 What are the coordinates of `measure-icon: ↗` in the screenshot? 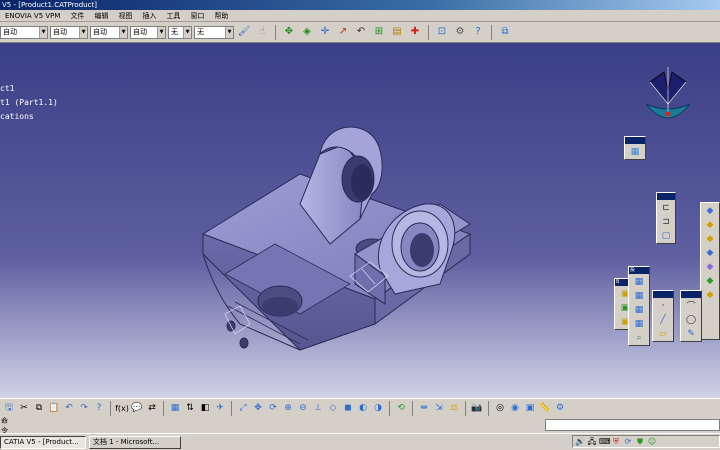 It's located at (343, 32).